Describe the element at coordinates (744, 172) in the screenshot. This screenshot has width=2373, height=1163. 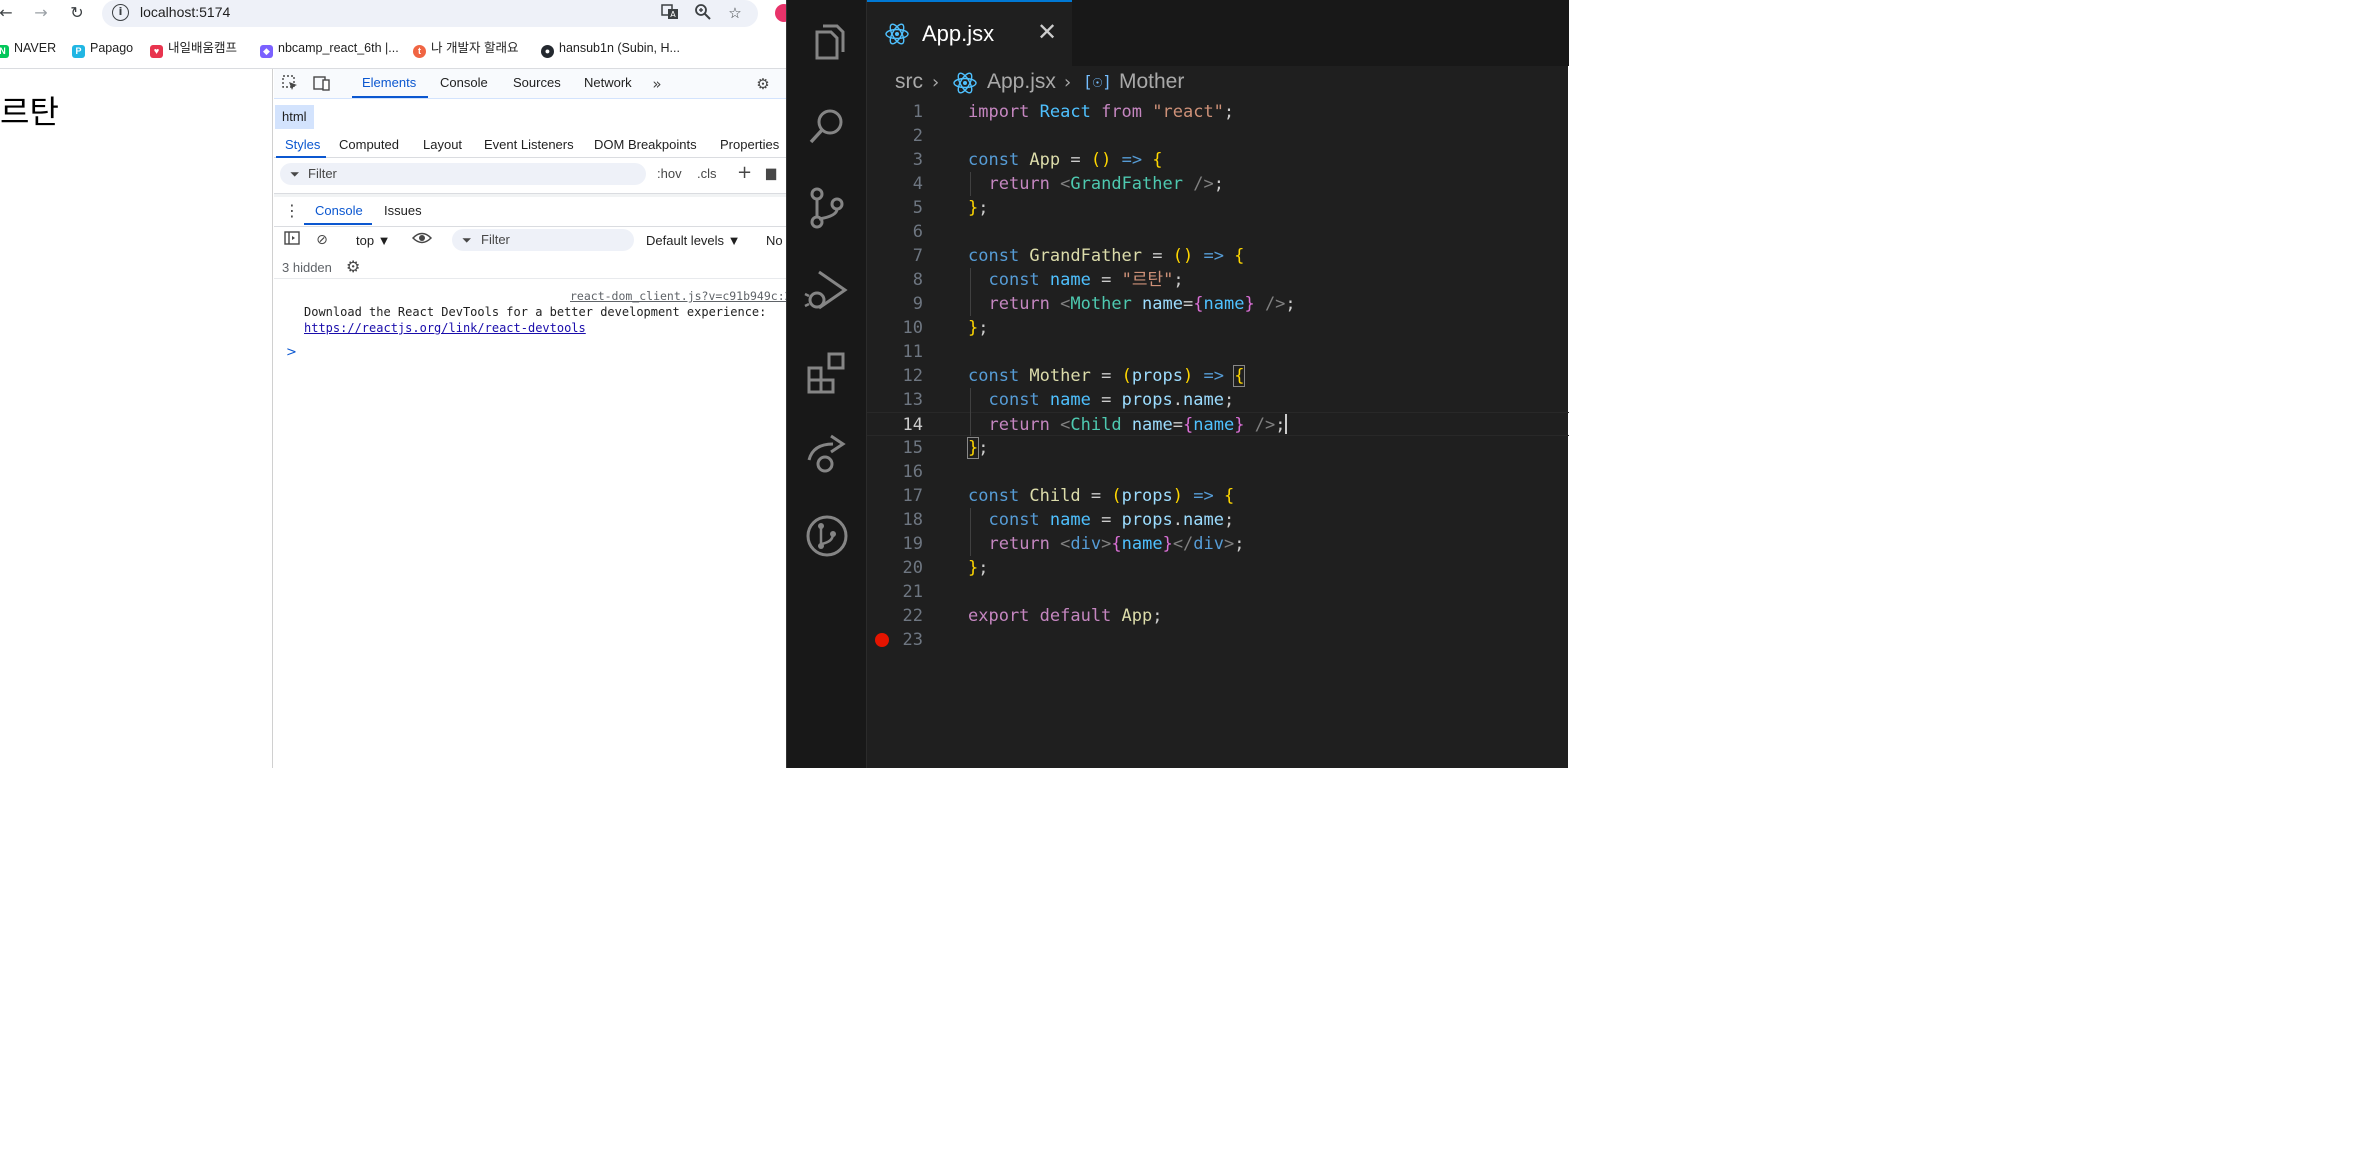
I see `new-rule-plus-icon: +` at that location.